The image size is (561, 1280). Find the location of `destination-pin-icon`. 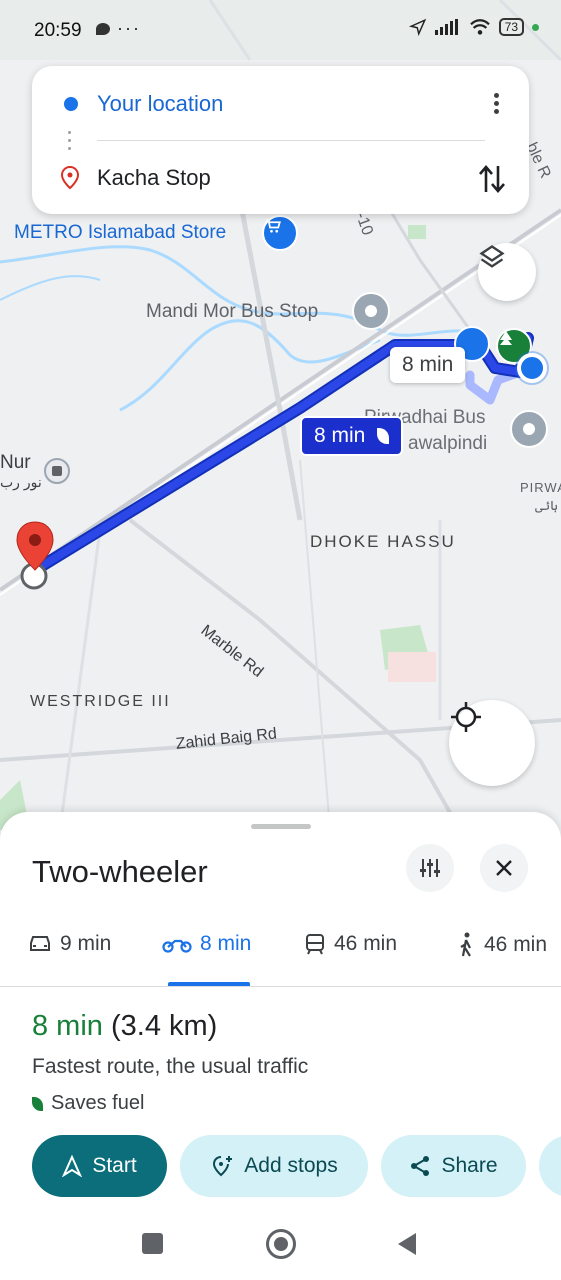

destination-pin-icon is located at coordinates (35, 556).